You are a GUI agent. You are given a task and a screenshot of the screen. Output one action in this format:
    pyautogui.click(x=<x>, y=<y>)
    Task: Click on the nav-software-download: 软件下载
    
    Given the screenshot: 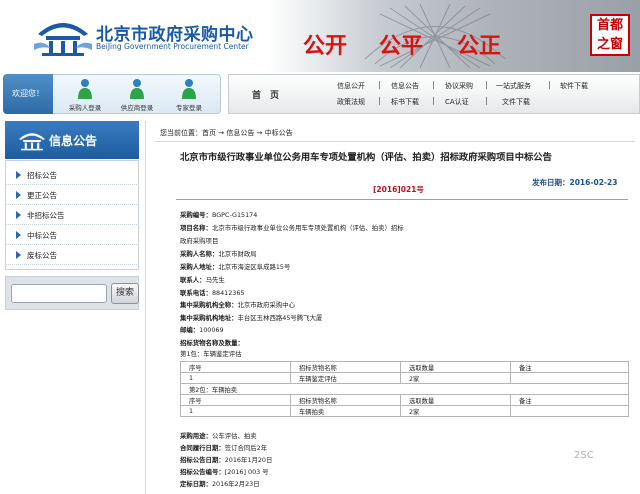 What is the action you would take?
    pyautogui.click(x=574, y=86)
    